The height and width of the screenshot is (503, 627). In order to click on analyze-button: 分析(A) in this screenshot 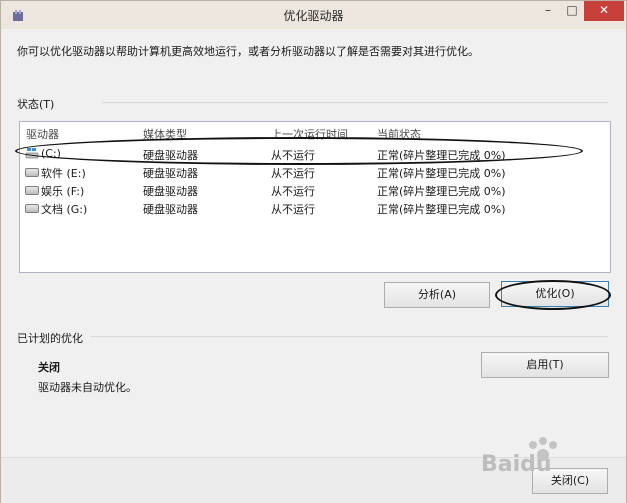, I will do `click(437, 295)`.